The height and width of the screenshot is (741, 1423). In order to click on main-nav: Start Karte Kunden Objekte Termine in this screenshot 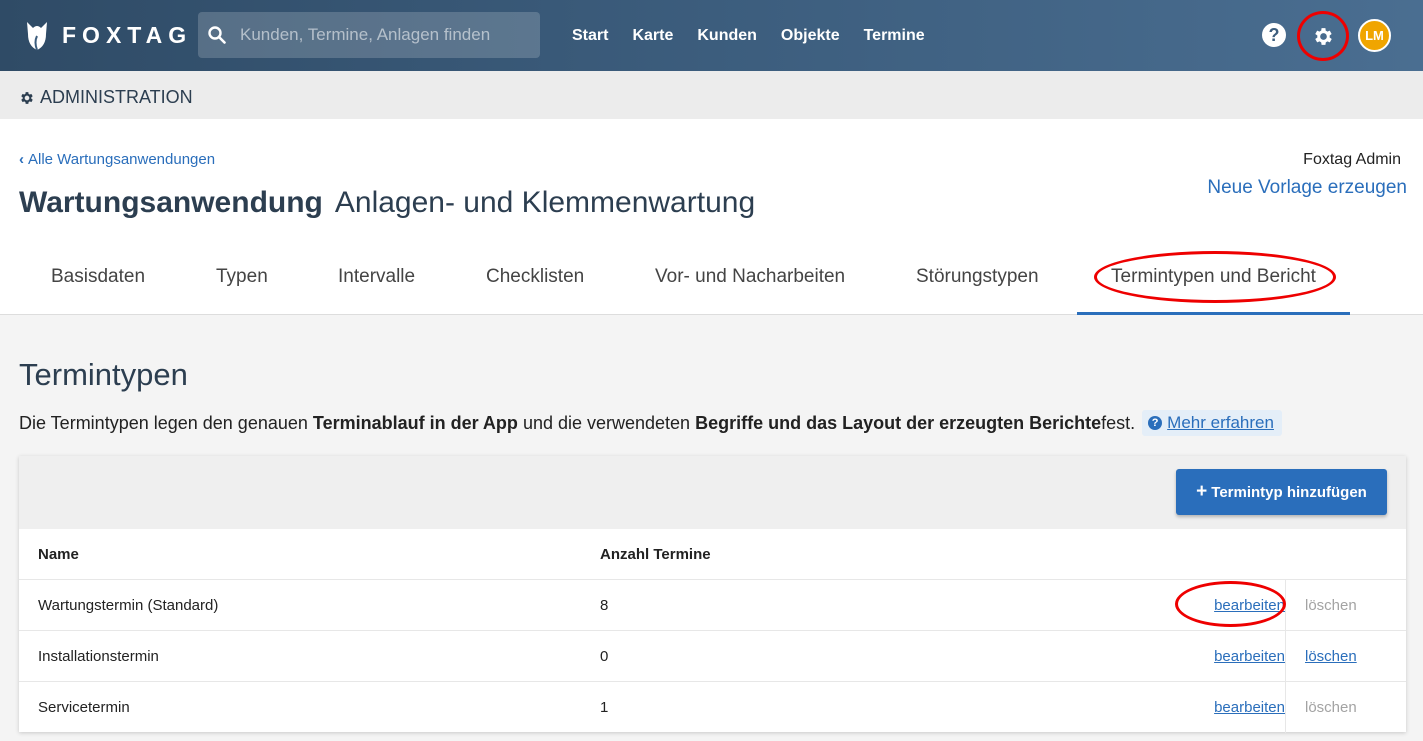, I will do `click(748, 35)`.